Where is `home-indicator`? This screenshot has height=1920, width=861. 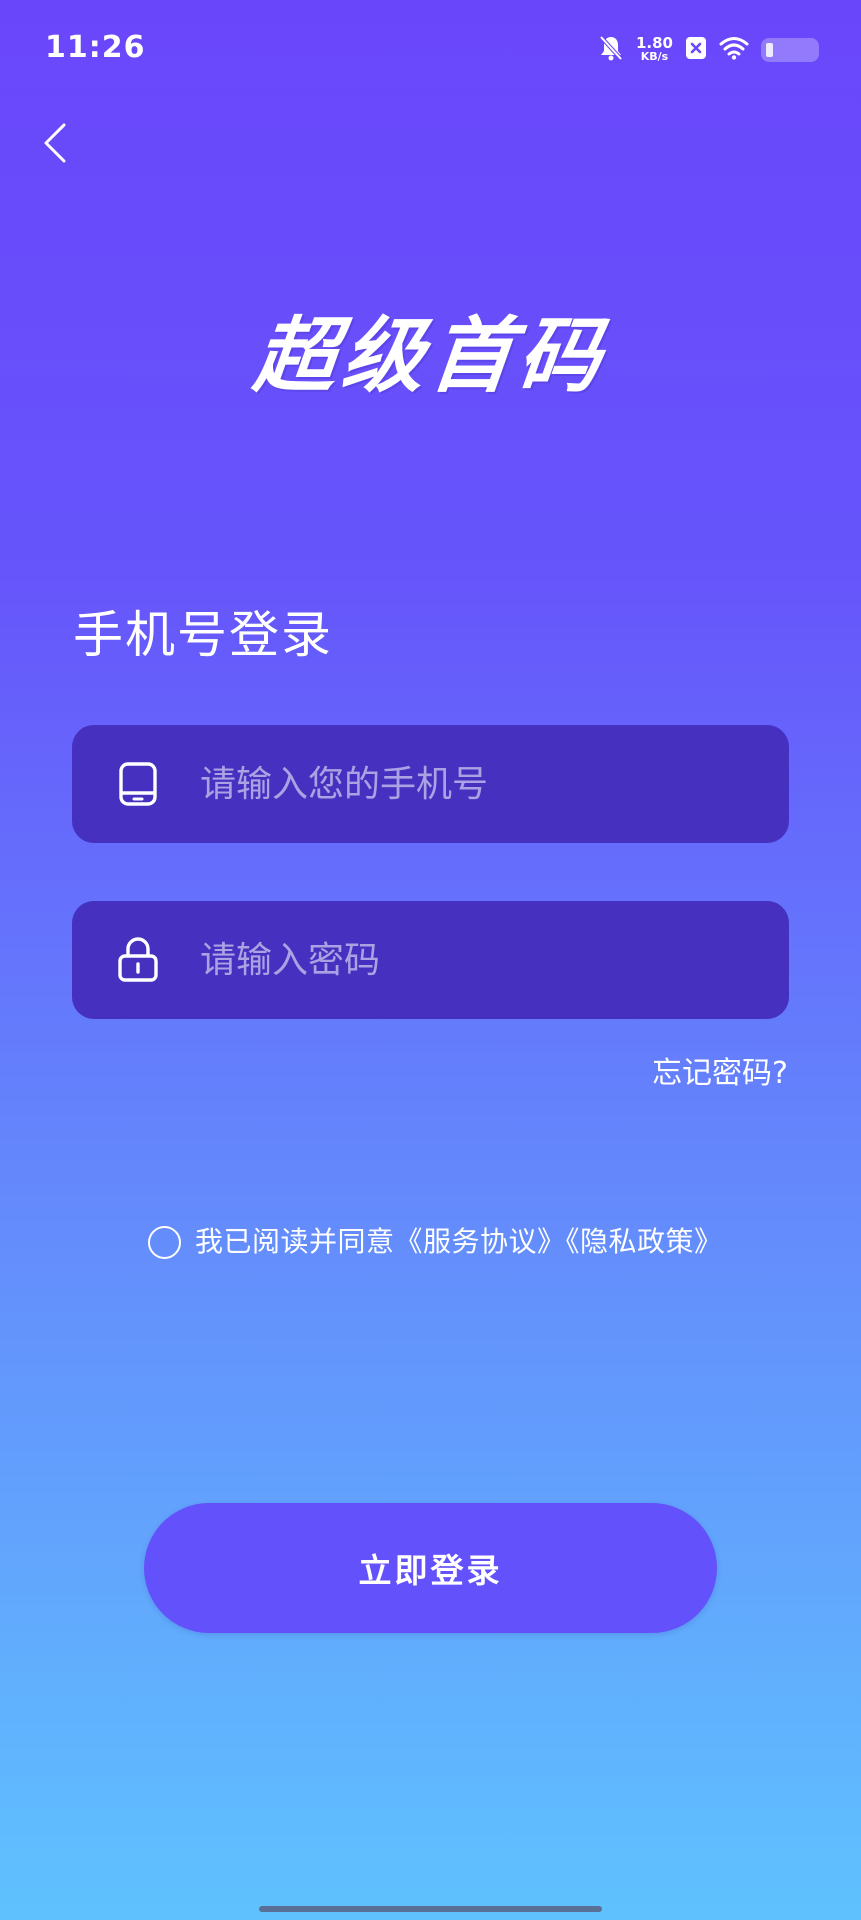 home-indicator is located at coordinates (430, 1909).